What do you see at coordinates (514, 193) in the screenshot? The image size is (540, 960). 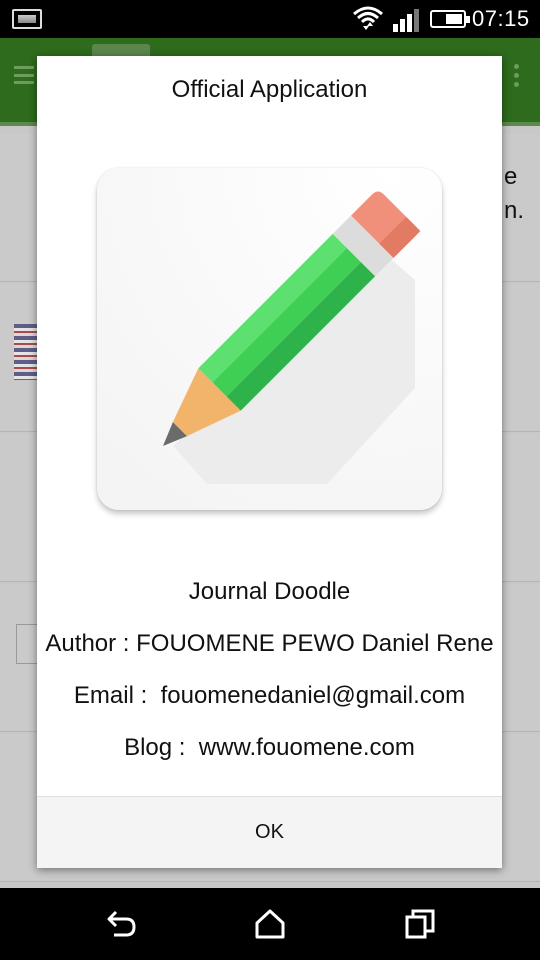 I see `list-item-side-text: e n.` at bounding box center [514, 193].